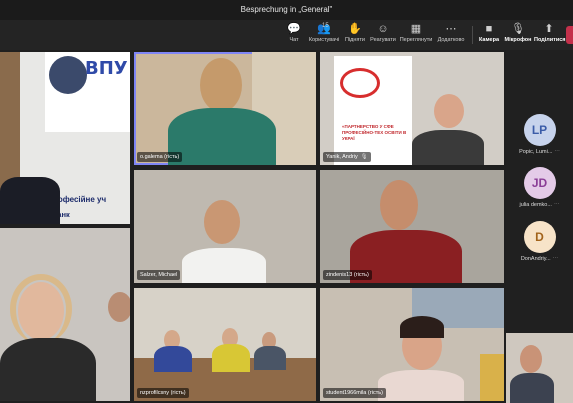 The height and width of the screenshot is (403, 573). What do you see at coordinates (472, 35) in the screenshot?
I see `toolbar-divider` at bounding box center [472, 35].